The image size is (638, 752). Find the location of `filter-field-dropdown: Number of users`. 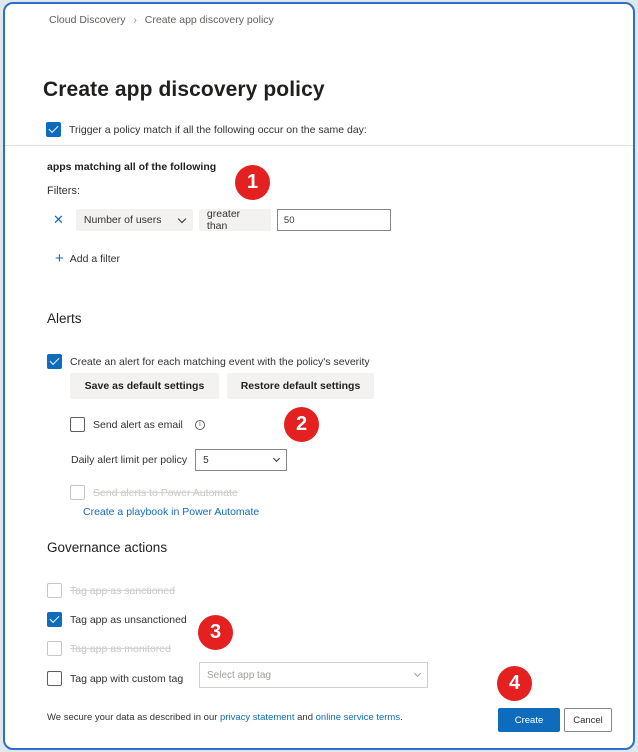

filter-field-dropdown: Number of users is located at coordinates (134, 220).